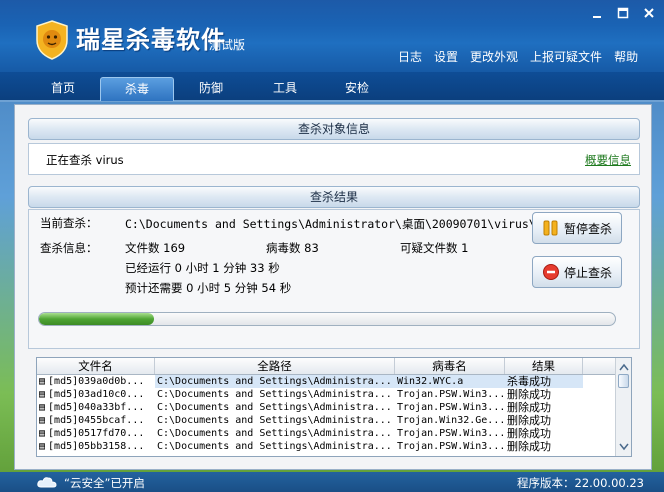 Image resolution: width=664 pixels, height=492 pixels. Describe the element at coordinates (550, 228) in the screenshot. I see `pause-icon` at that location.